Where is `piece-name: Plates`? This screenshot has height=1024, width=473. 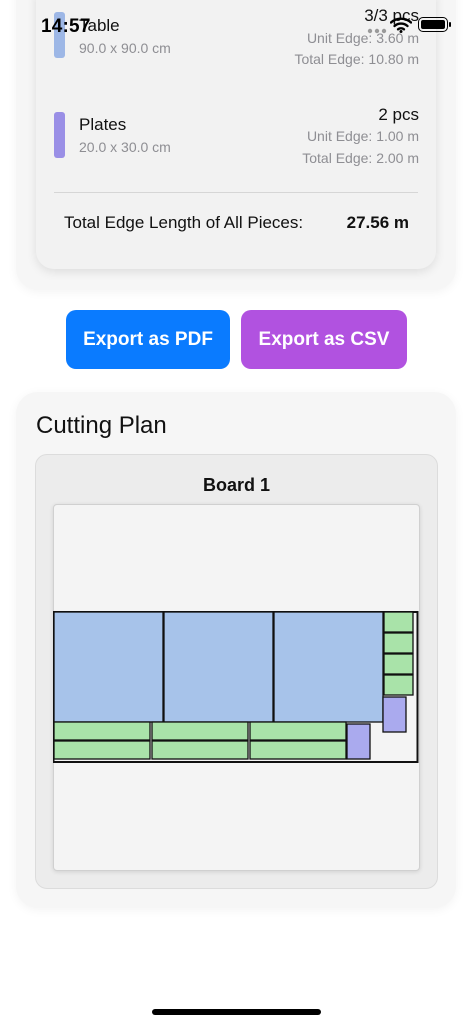 piece-name: Plates is located at coordinates (103, 124).